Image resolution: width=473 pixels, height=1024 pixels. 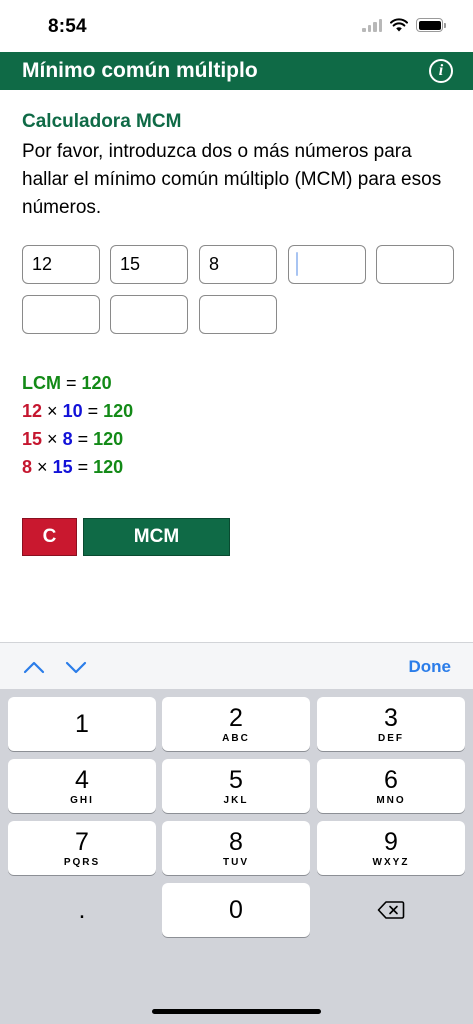 I want to click on key-digit: 8, so click(x=236, y=841).